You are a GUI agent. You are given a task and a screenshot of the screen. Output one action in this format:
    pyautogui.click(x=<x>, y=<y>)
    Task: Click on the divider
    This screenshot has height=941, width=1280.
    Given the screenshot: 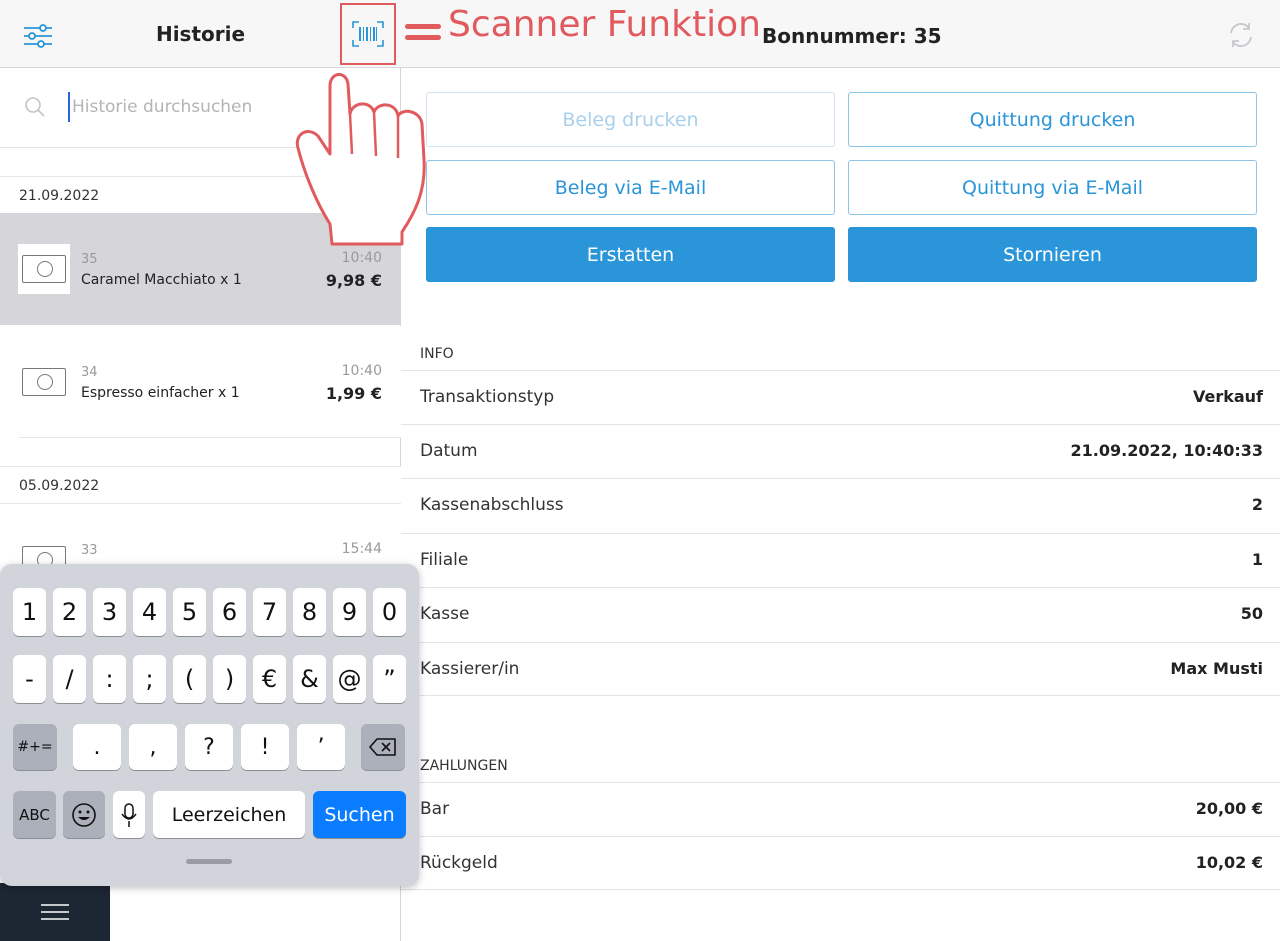 What is the action you would take?
    pyautogui.click(x=210, y=437)
    